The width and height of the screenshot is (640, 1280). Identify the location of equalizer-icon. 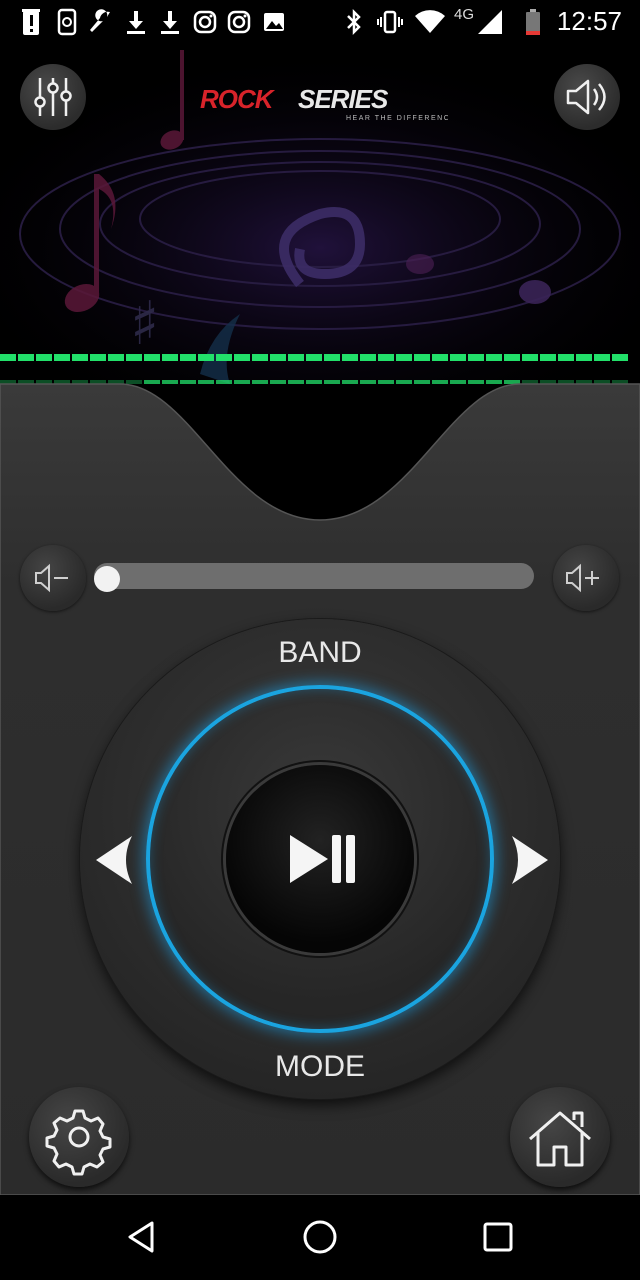
(53, 97).